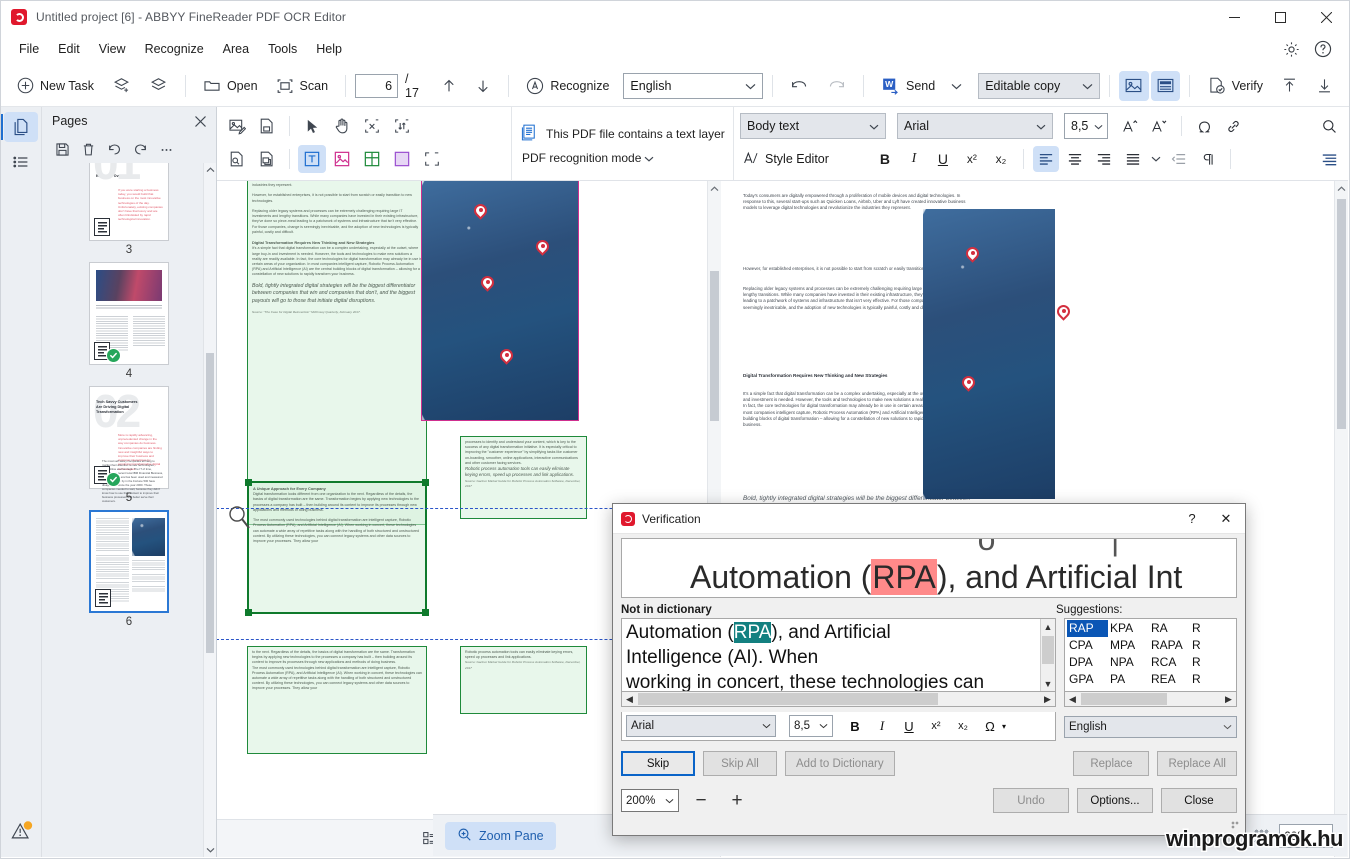  Describe the element at coordinates (838, 699) in the screenshot. I see `context-horizontal-scrollbar: ◀ ▶` at that location.